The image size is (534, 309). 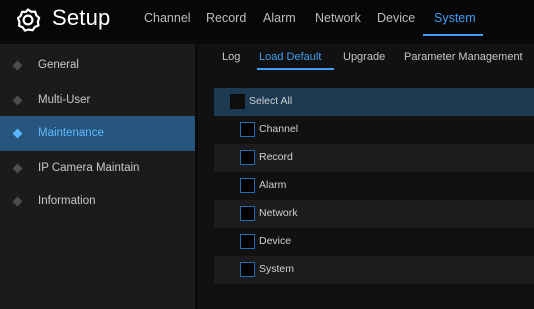 I want to click on gear-icon, so click(x=28, y=20).